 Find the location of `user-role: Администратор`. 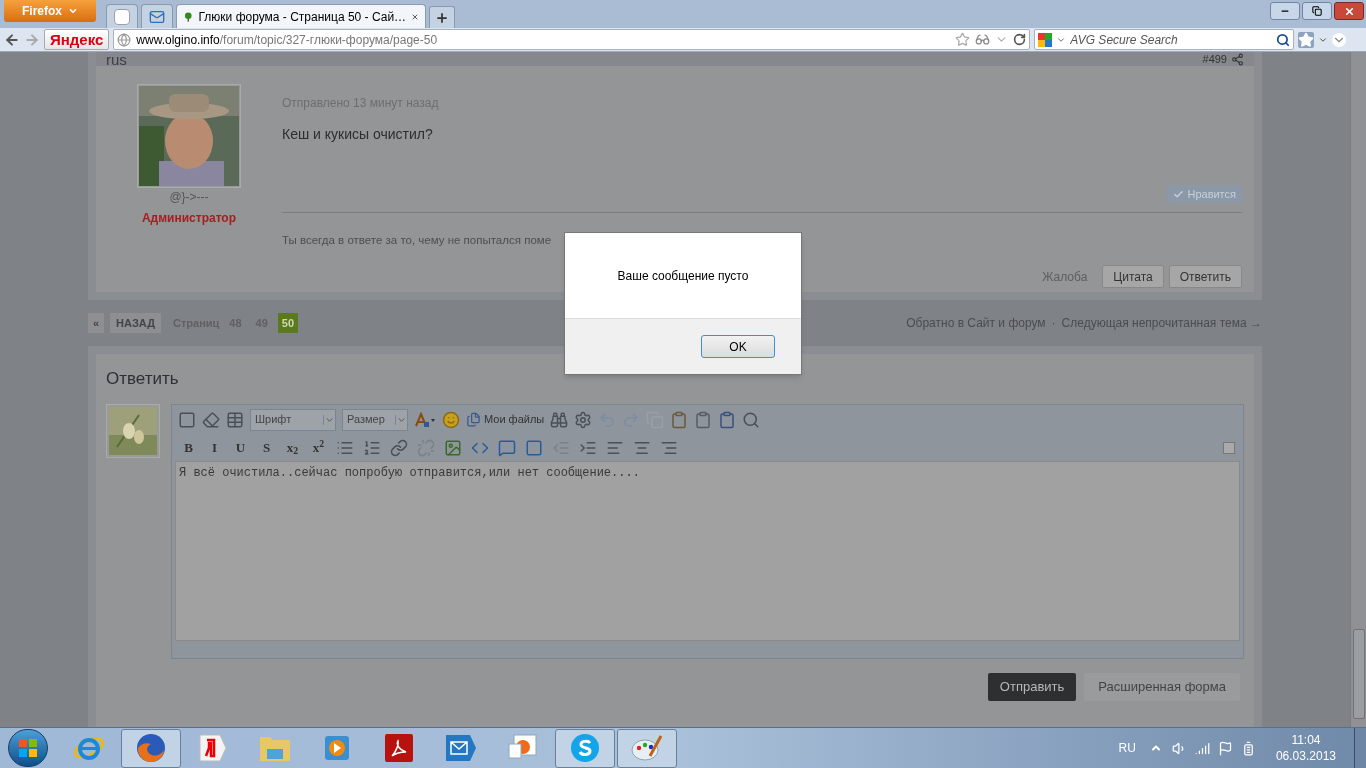

user-role: Администратор is located at coordinates (189, 218).